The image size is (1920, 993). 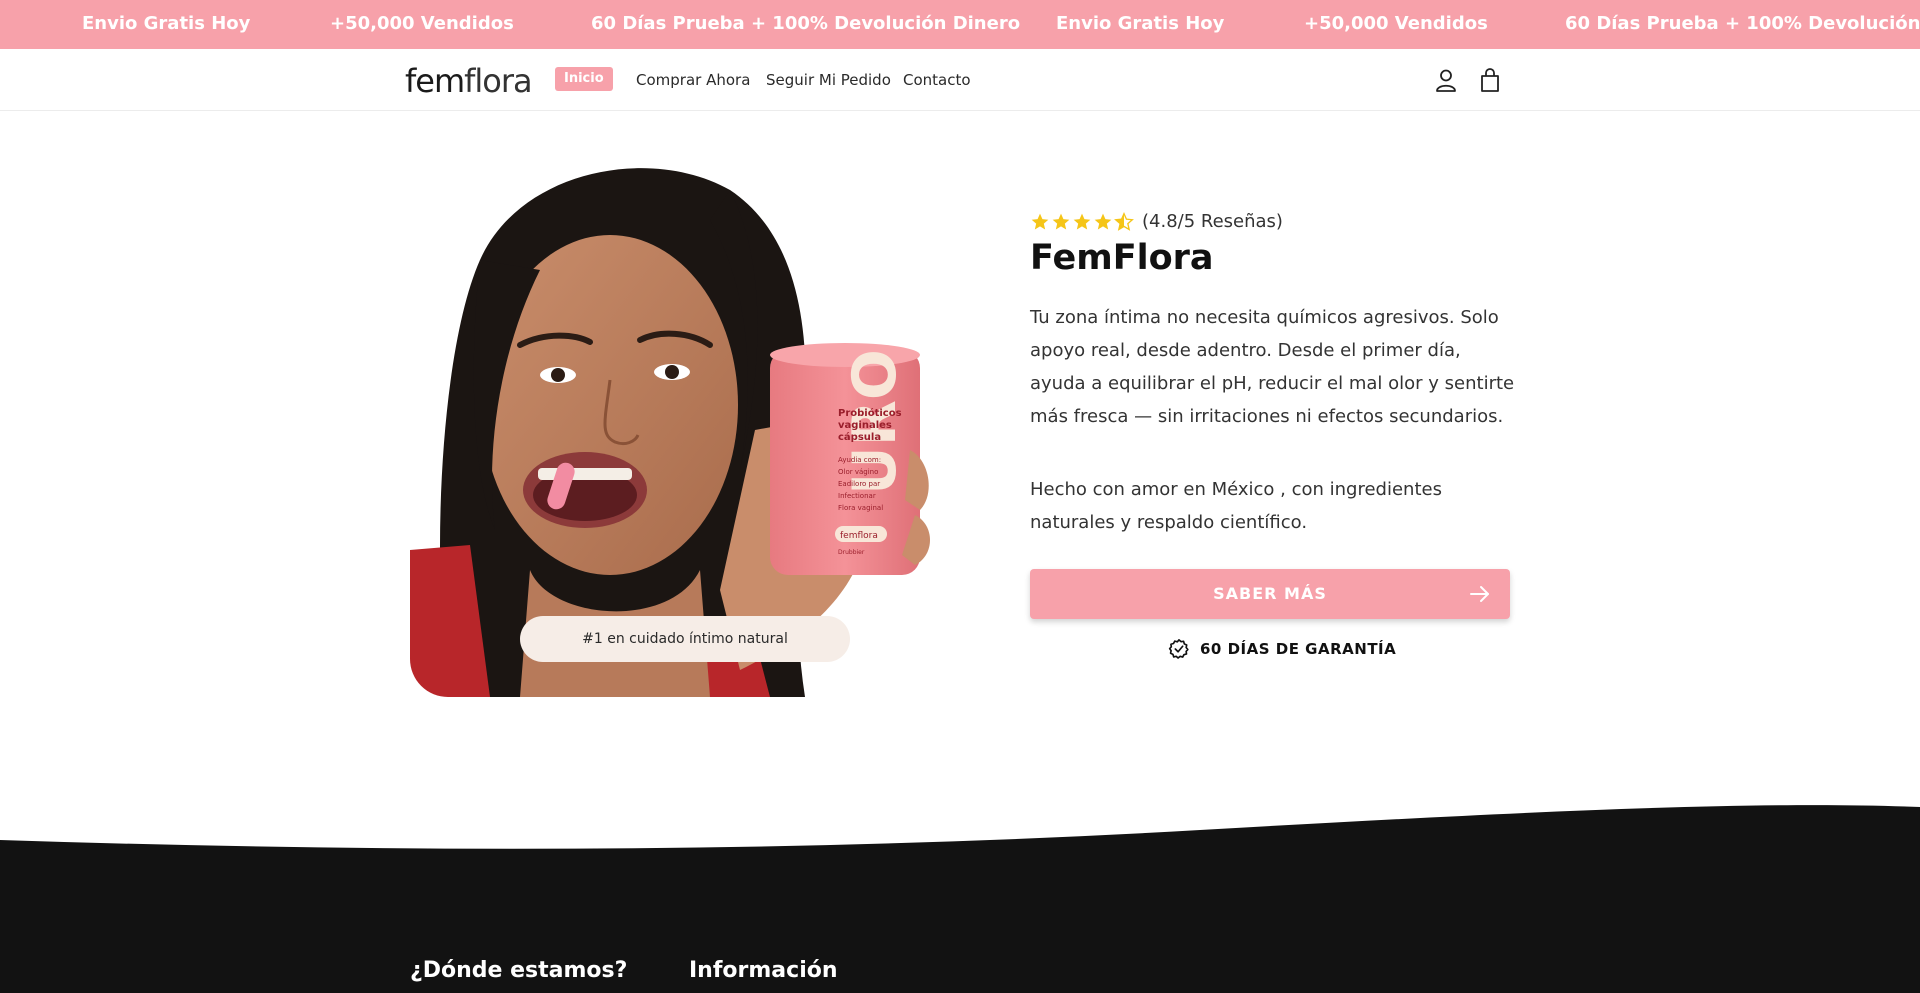 I want to click on svg-text: Olor vágino, so click(x=858, y=472).